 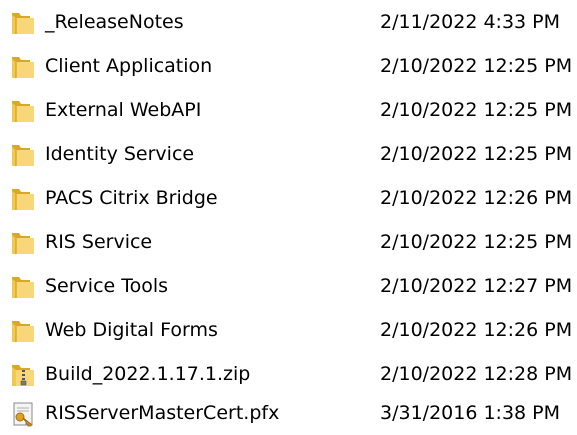 I want to click on file-row: RIS Service 2/10/2022 12:25 PM, so click(x=288, y=242).